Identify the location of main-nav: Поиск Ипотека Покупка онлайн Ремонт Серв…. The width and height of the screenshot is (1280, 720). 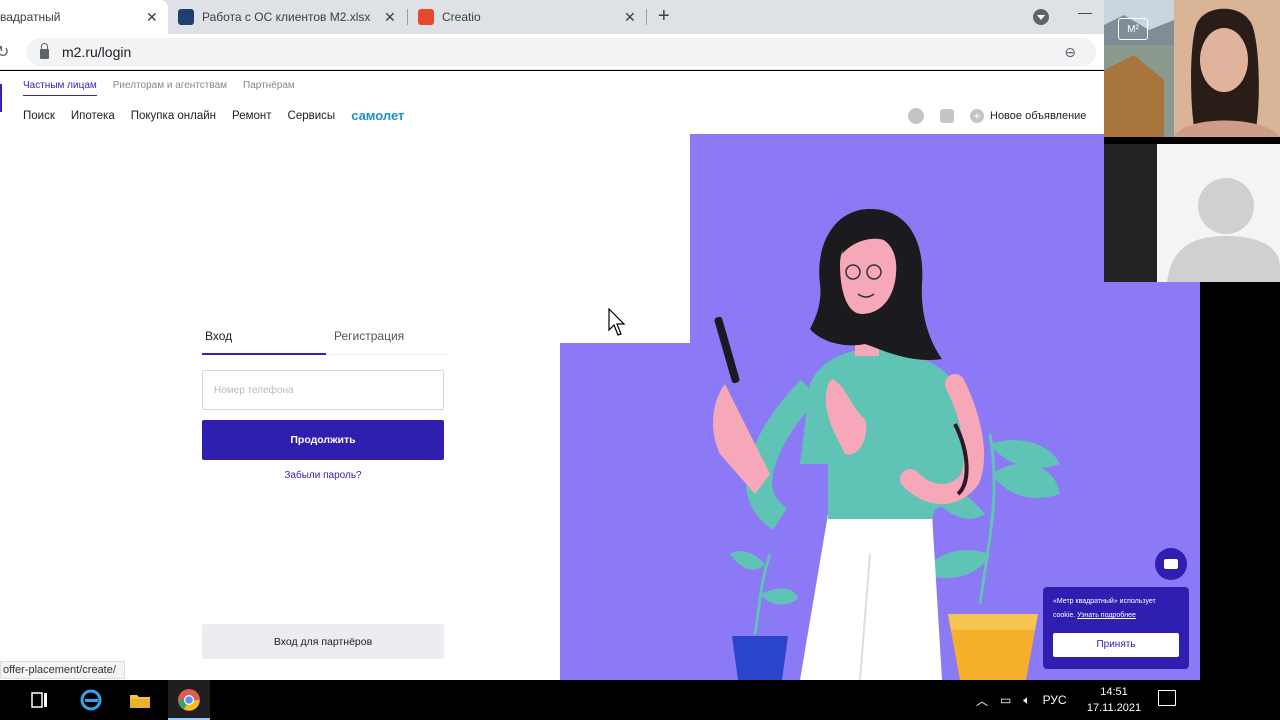
(213, 115).